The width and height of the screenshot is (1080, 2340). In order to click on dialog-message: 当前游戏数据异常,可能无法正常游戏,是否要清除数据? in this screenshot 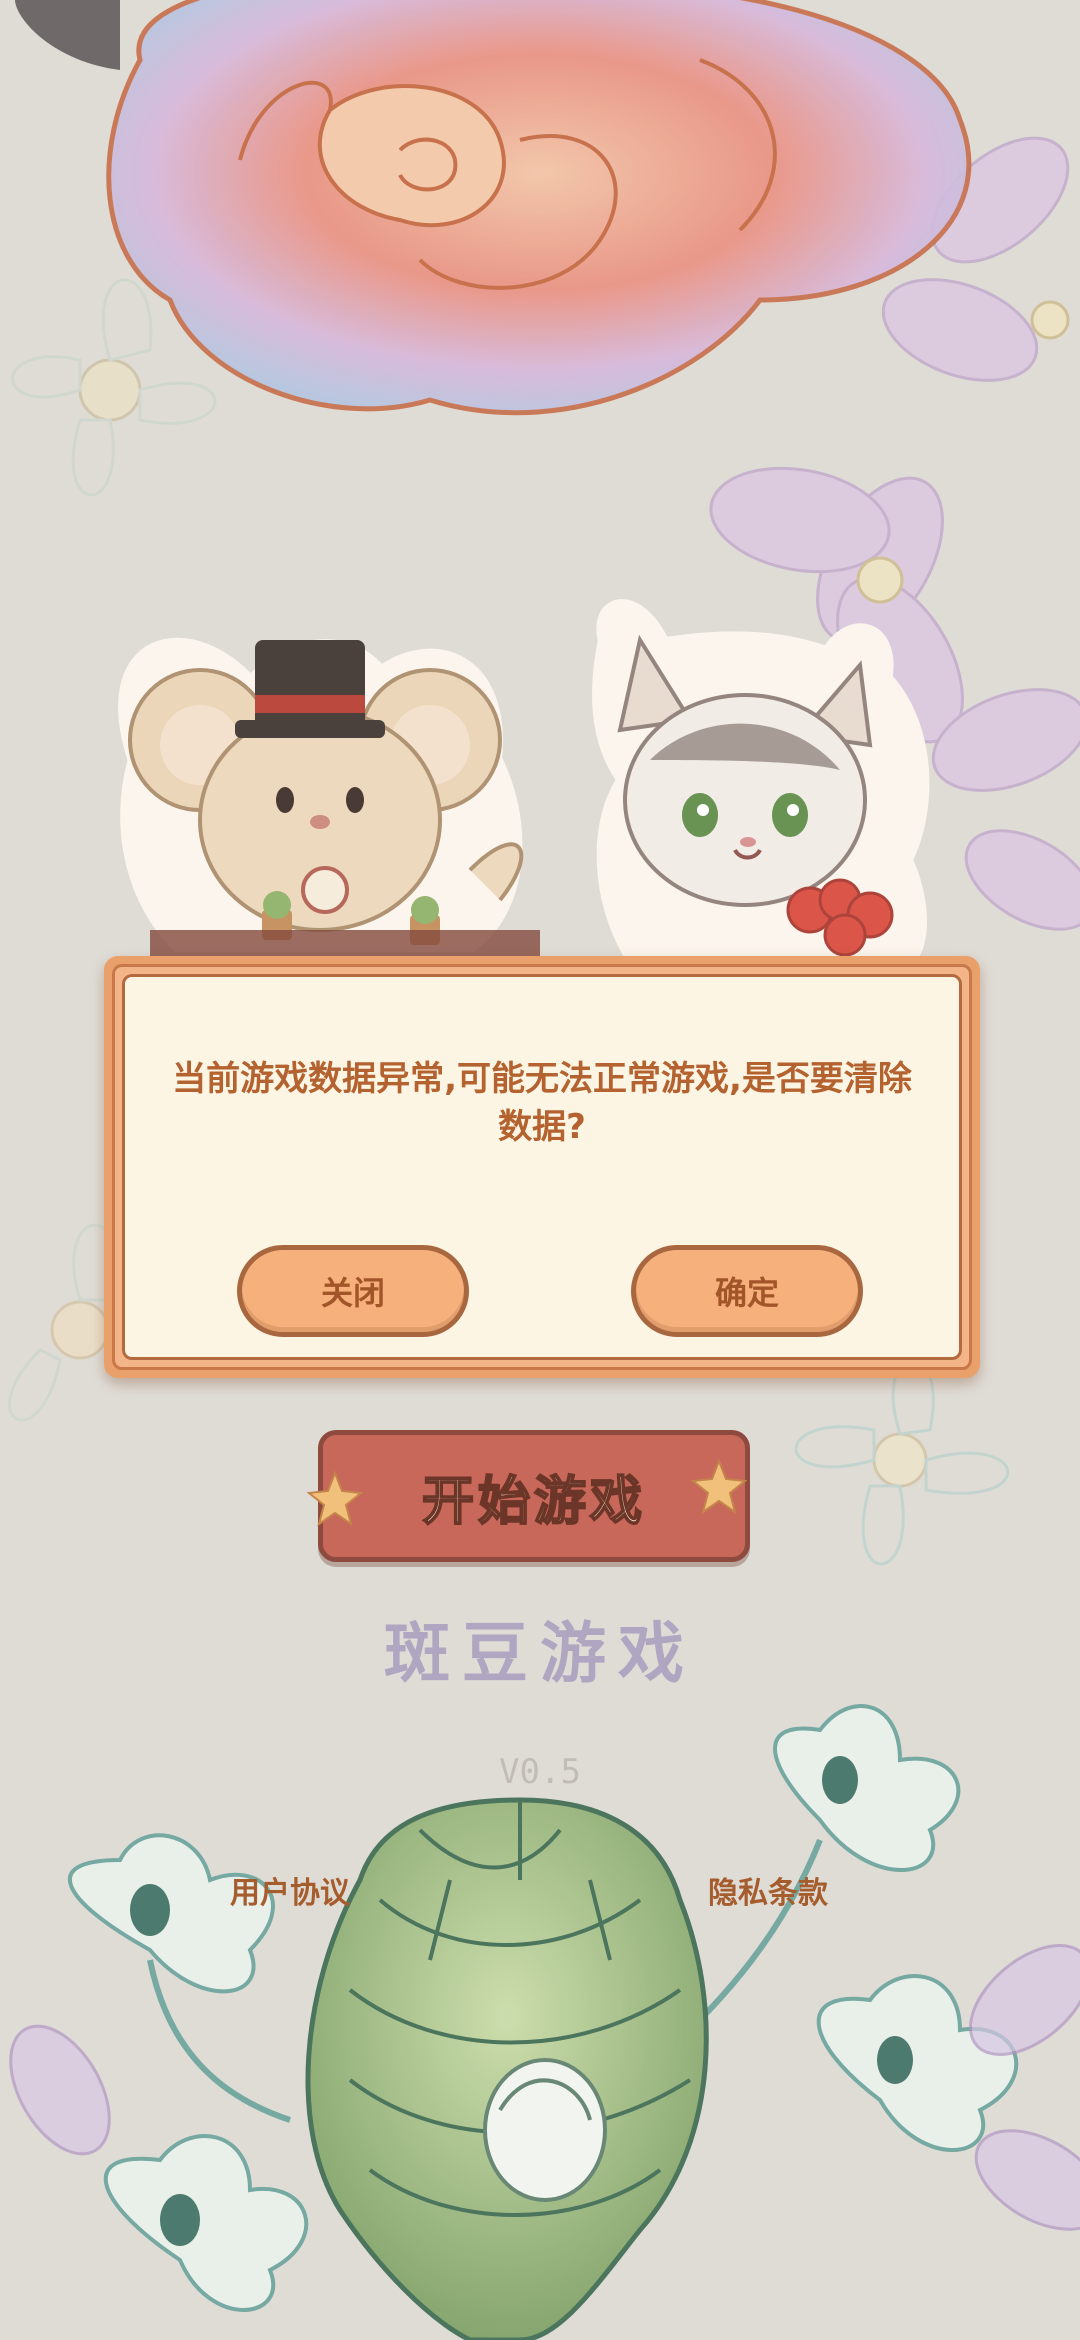, I will do `click(542, 1103)`.